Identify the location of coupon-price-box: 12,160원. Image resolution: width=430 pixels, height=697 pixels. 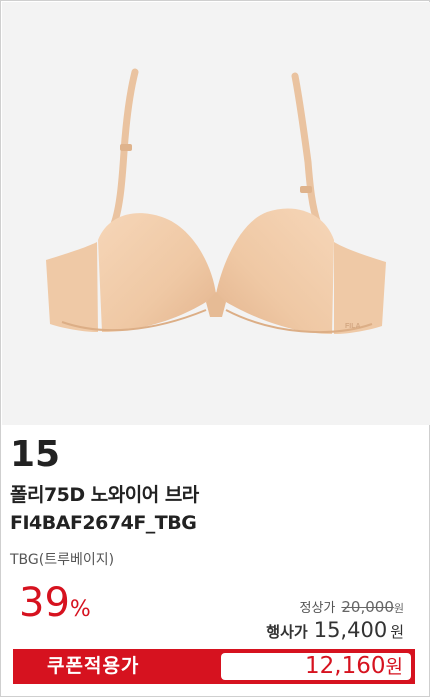
(316, 666).